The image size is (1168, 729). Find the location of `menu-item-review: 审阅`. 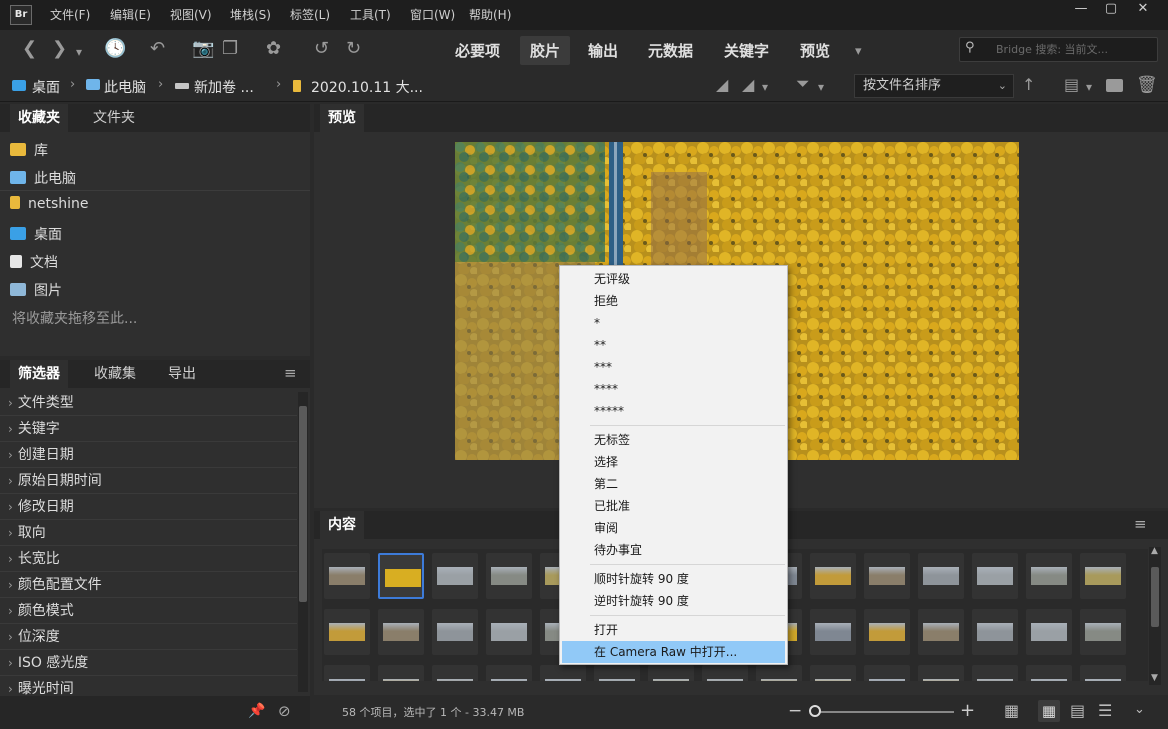

menu-item-review: 审阅 is located at coordinates (673, 528).